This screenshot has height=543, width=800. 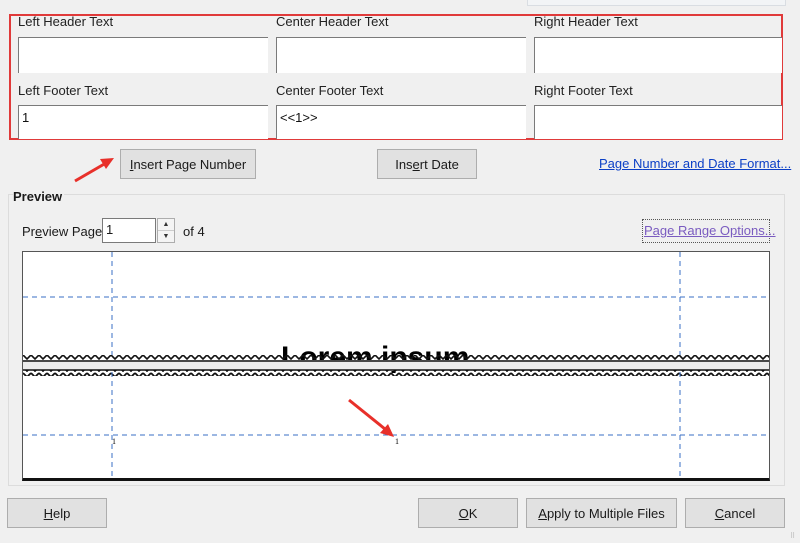 What do you see at coordinates (332, 21) in the screenshot?
I see `center-header-label: Center Header Text` at bounding box center [332, 21].